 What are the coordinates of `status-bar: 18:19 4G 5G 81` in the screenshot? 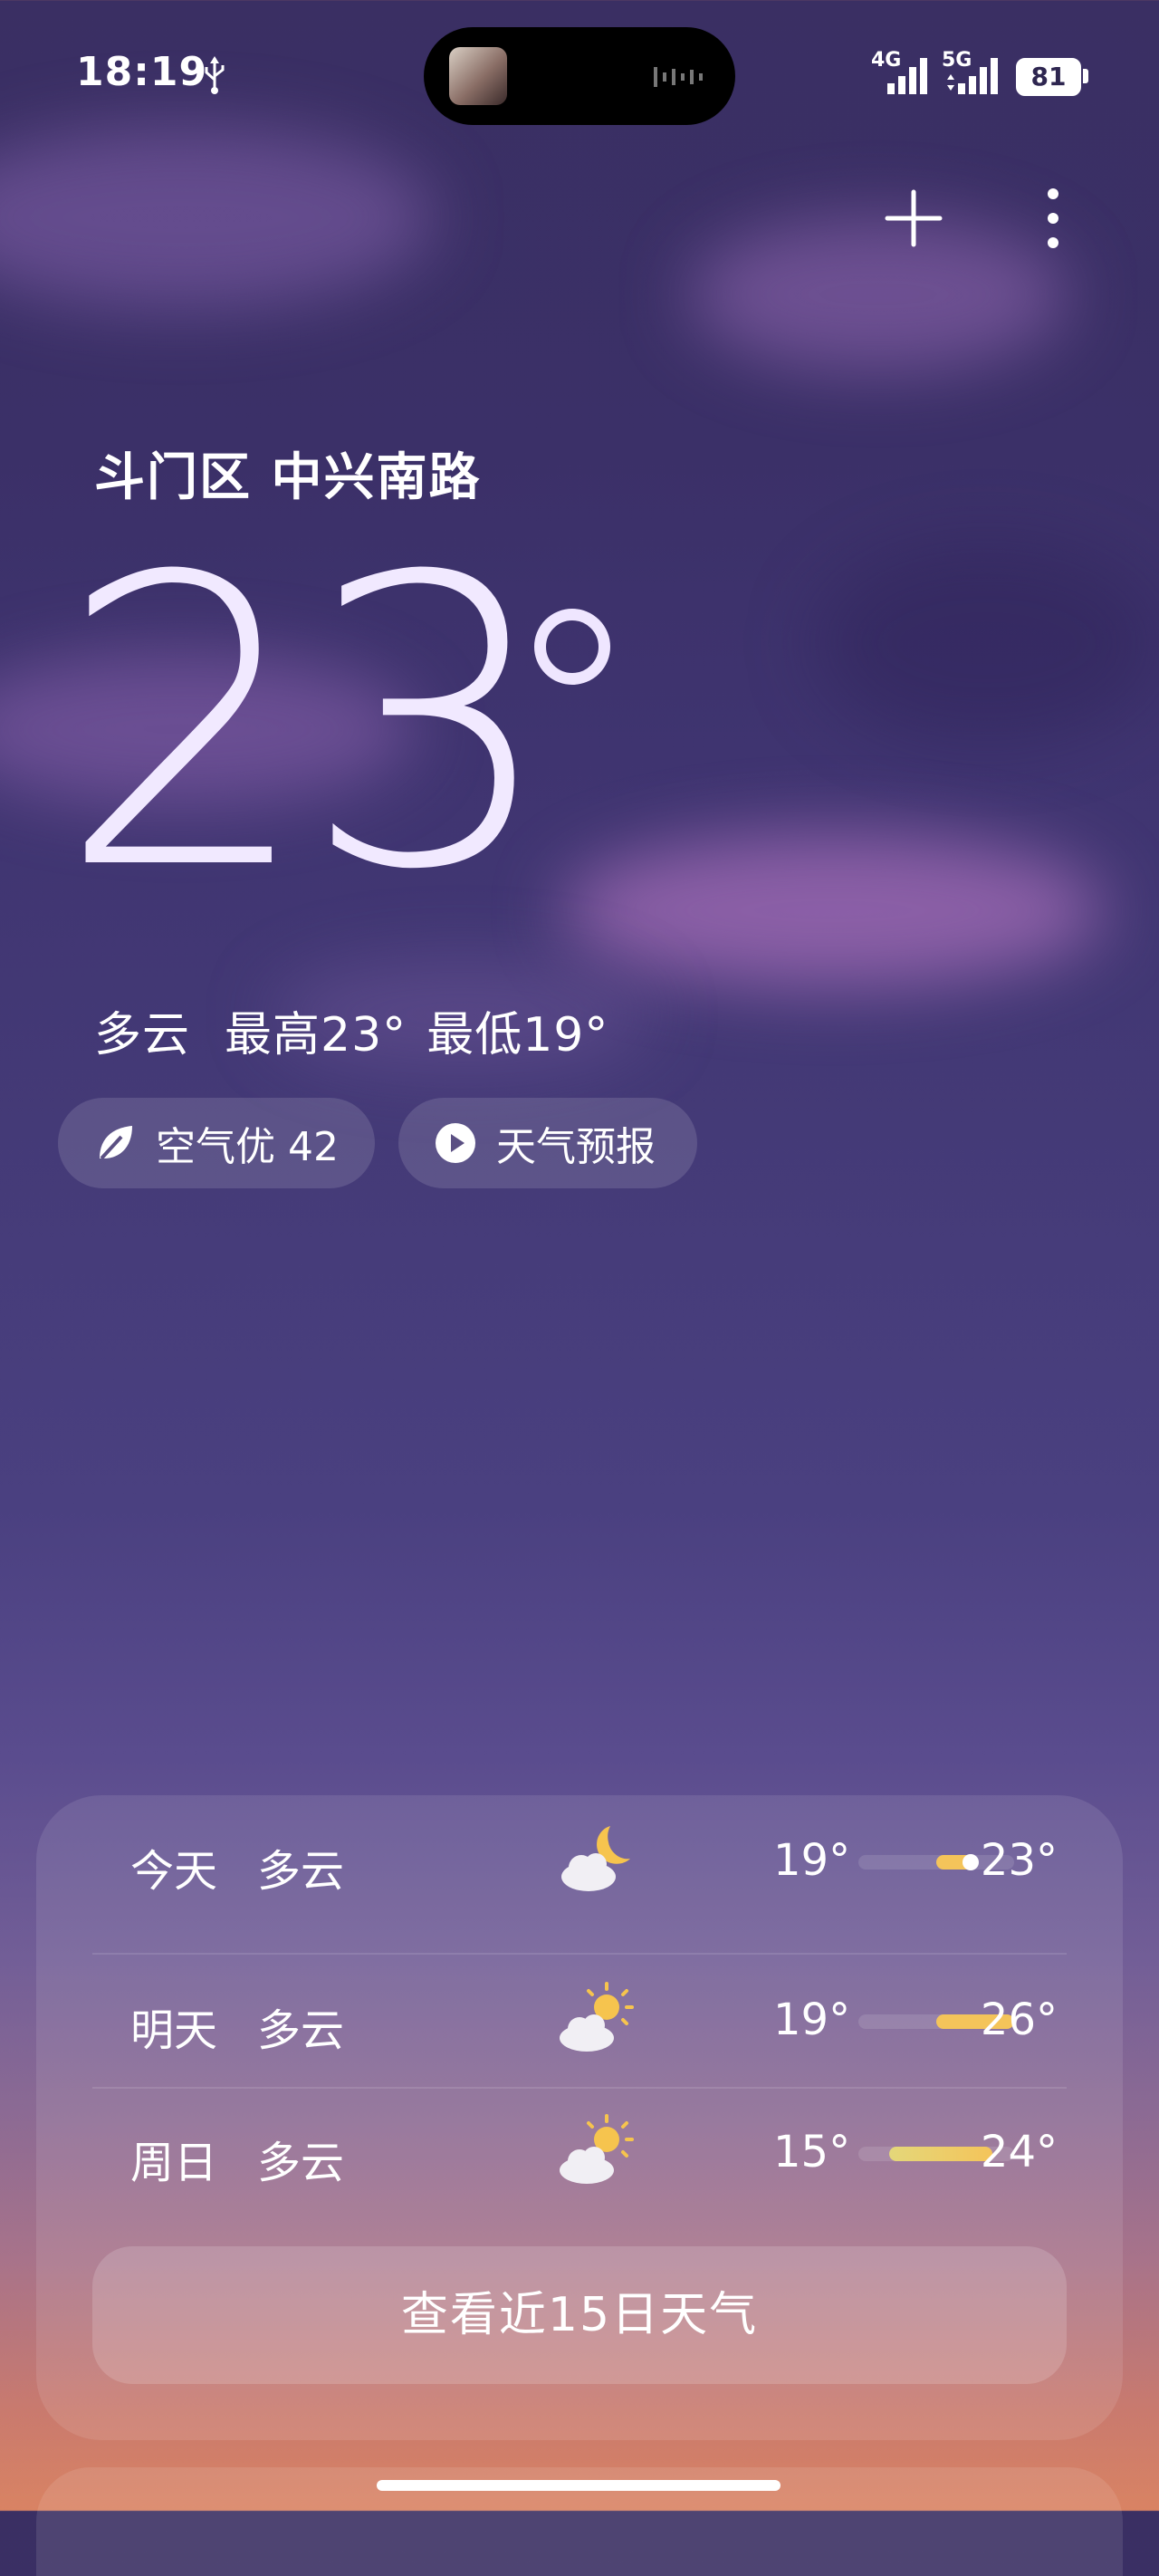 It's located at (579, 77).